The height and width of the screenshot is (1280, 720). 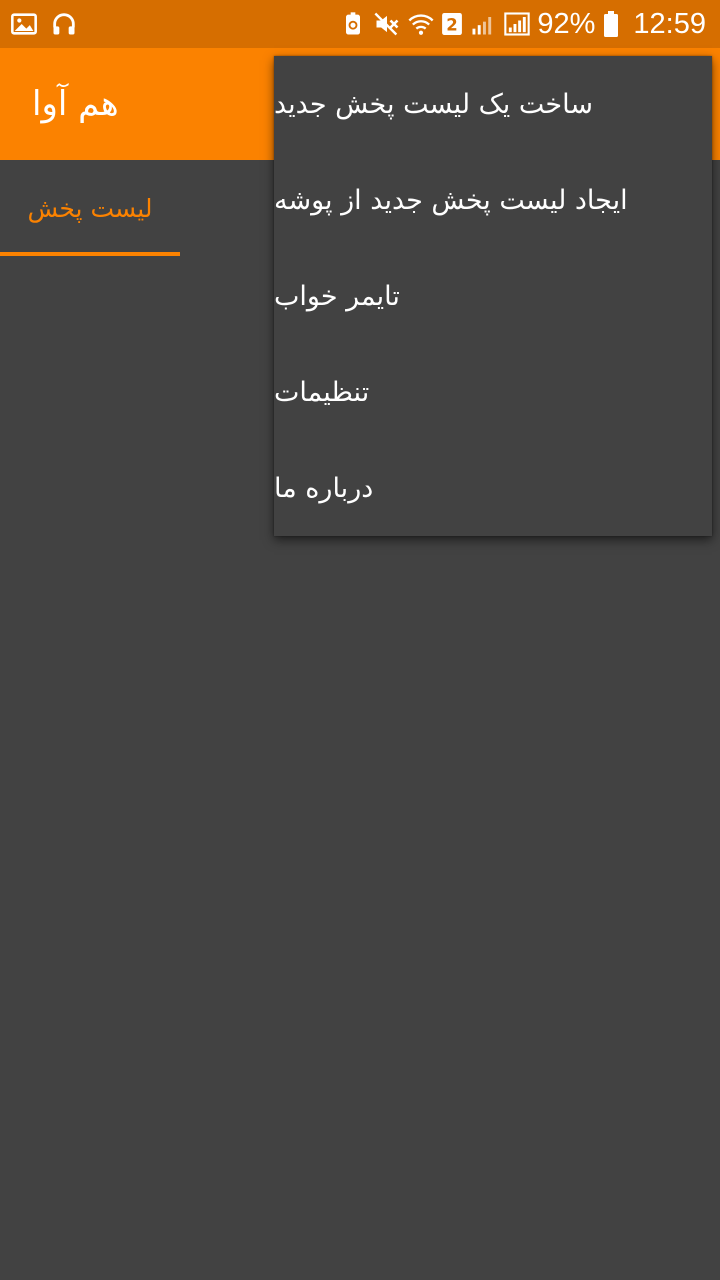 I want to click on wifi-icon, so click(x=421, y=24).